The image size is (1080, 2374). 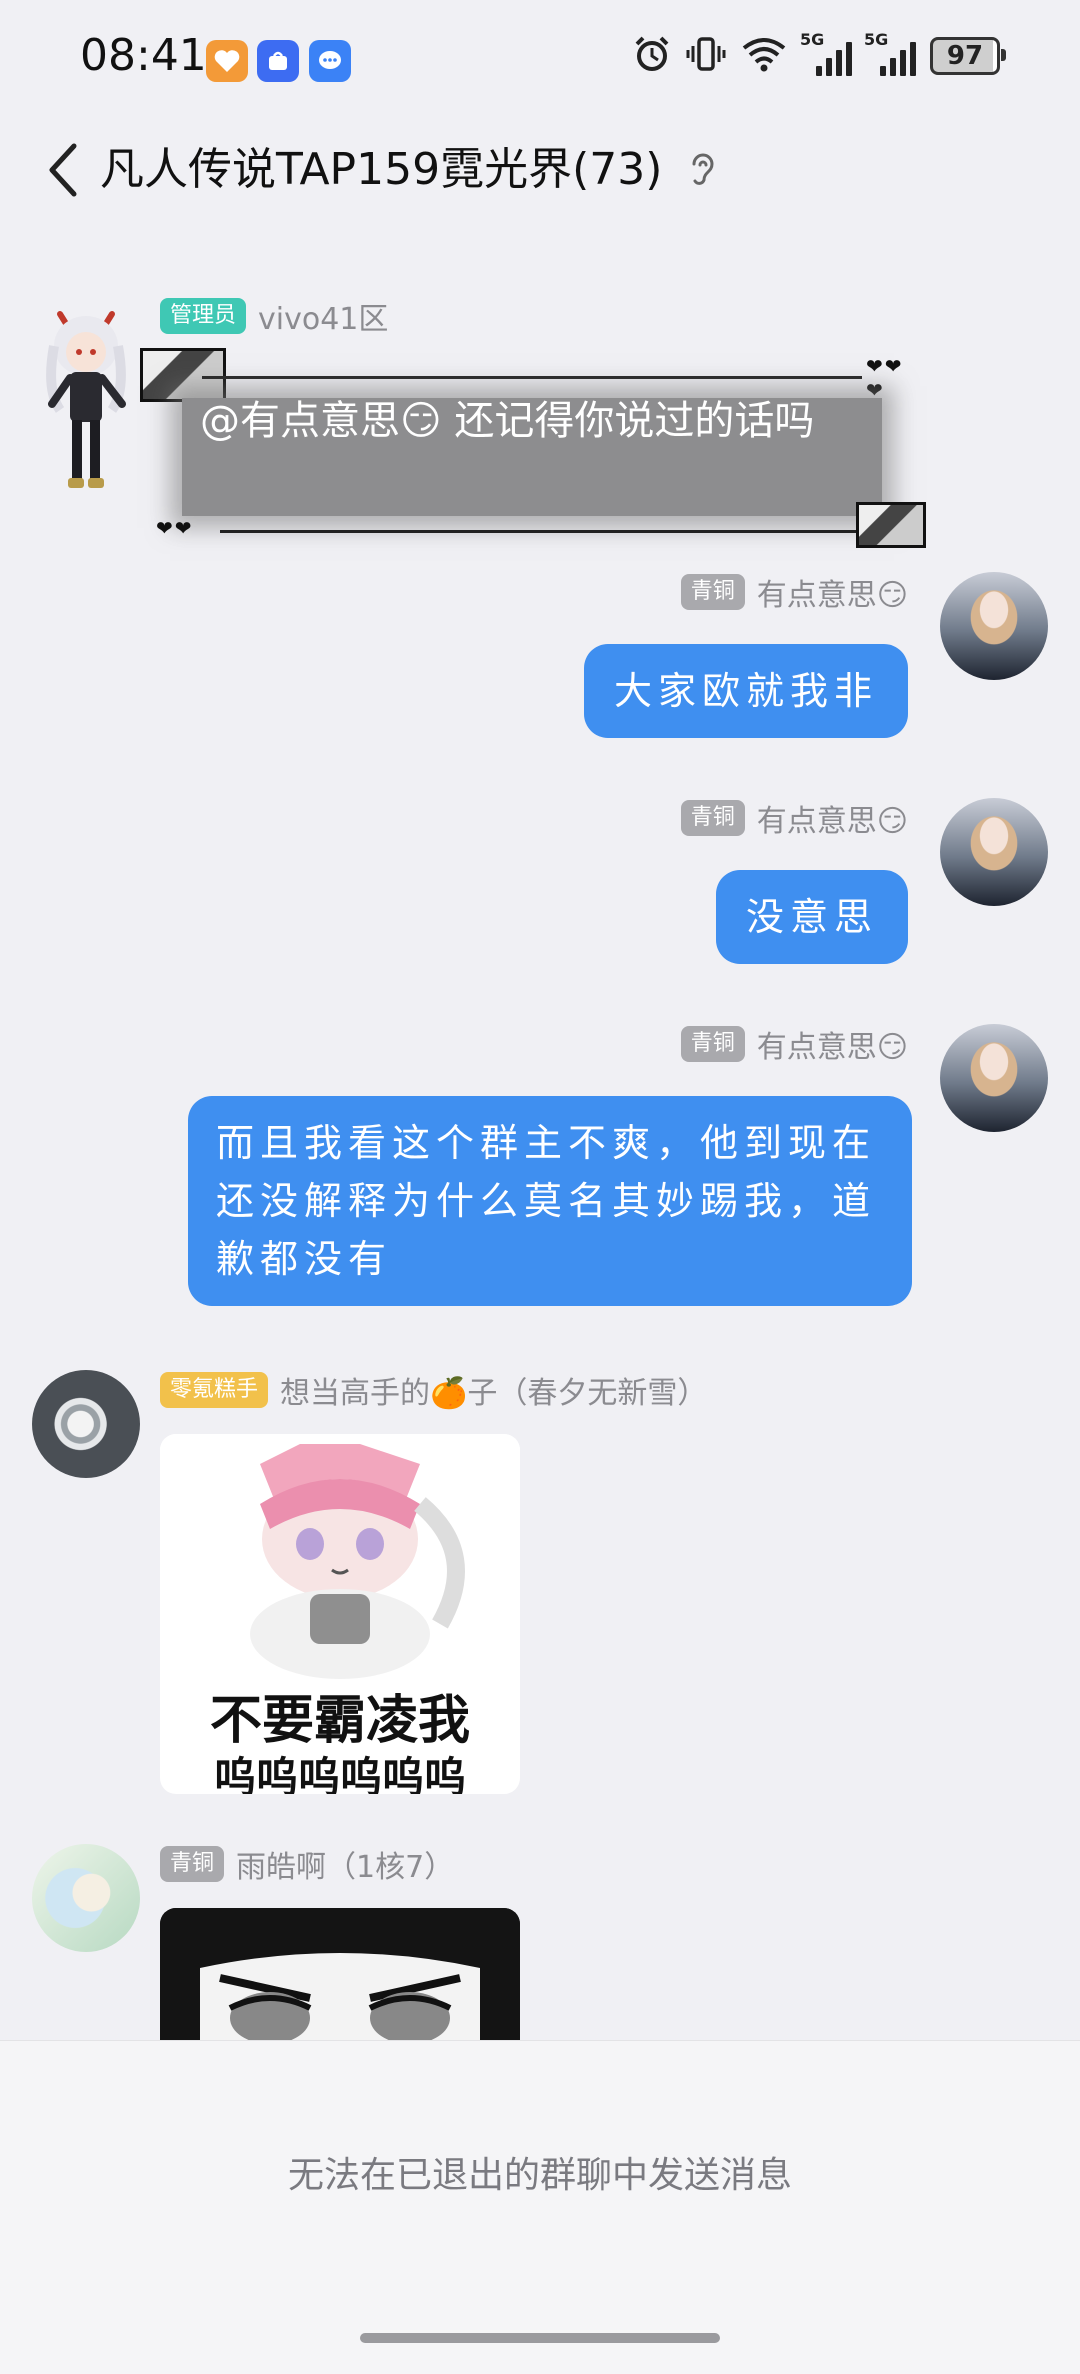 I want to click on chevron-left-icon, so click(x=63, y=170).